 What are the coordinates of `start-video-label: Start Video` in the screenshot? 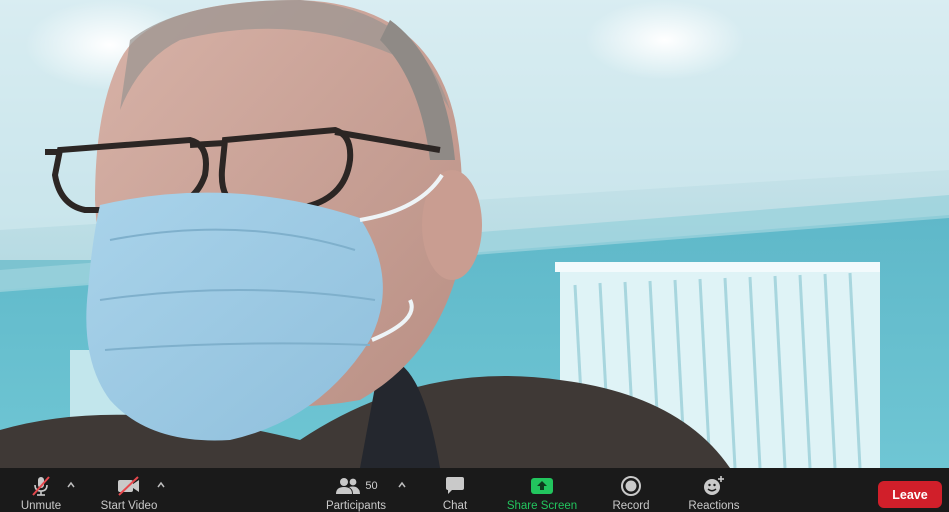 It's located at (129, 506).